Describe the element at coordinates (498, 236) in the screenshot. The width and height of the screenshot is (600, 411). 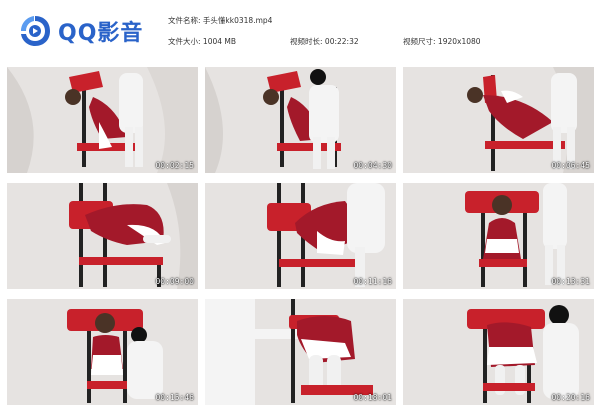
I see `thumbnail-6: 00:13:31` at that location.